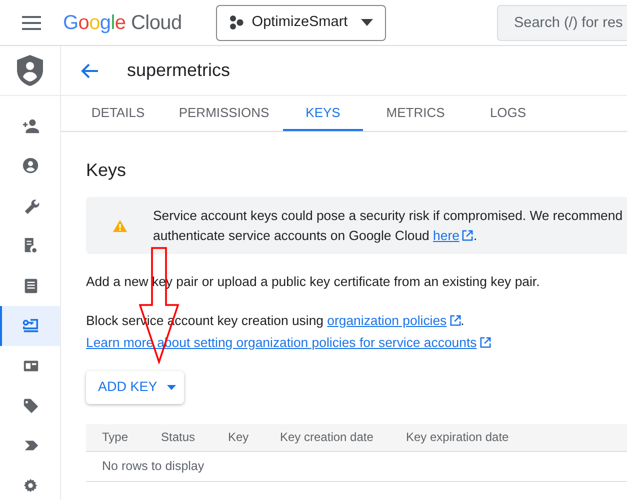 Image resolution: width=627 pixels, height=500 pixels. Describe the element at coordinates (415, 113) in the screenshot. I see `tab: METRICS` at that location.